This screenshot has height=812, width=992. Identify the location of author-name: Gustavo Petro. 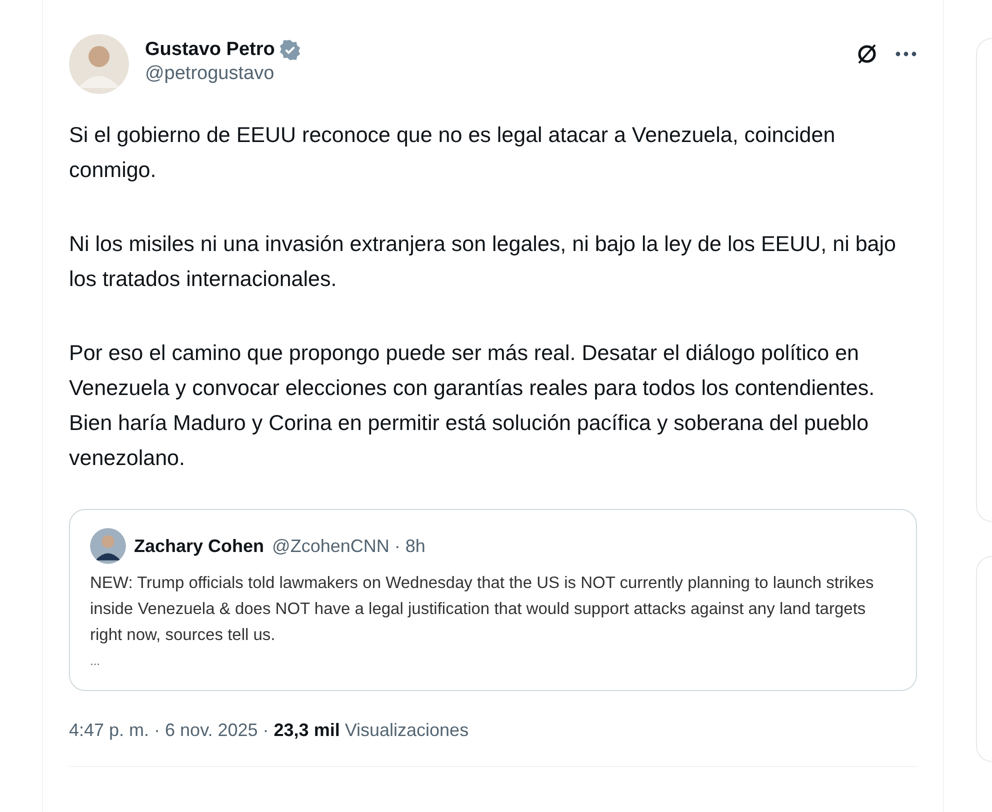
(210, 50).